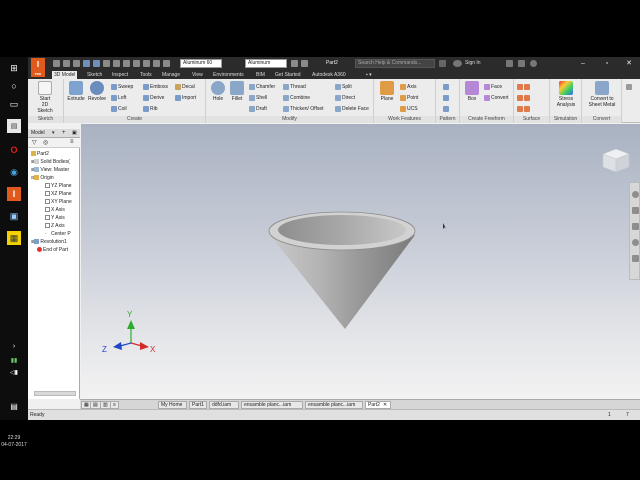  What do you see at coordinates (272, 405) in the screenshot?
I see `doc-tab-ensamble-1: ensamble planc...iam` at bounding box center [272, 405].